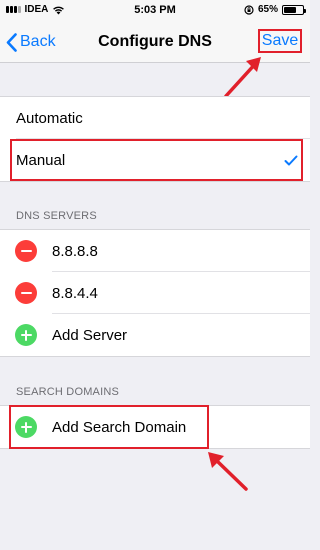 This screenshot has width=320, height=550. Describe the element at coordinates (280, 41) in the screenshot. I see `save-button: Save` at that location.